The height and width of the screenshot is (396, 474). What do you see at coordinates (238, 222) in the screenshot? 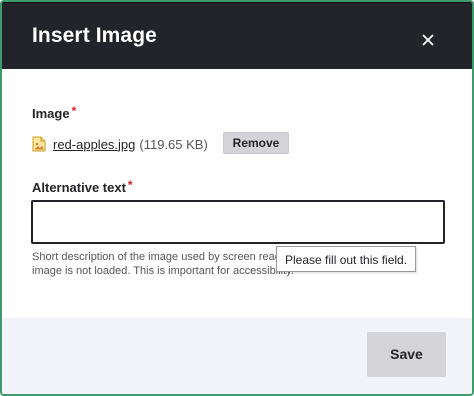
I see `alt-text-input` at bounding box center [238, 222].